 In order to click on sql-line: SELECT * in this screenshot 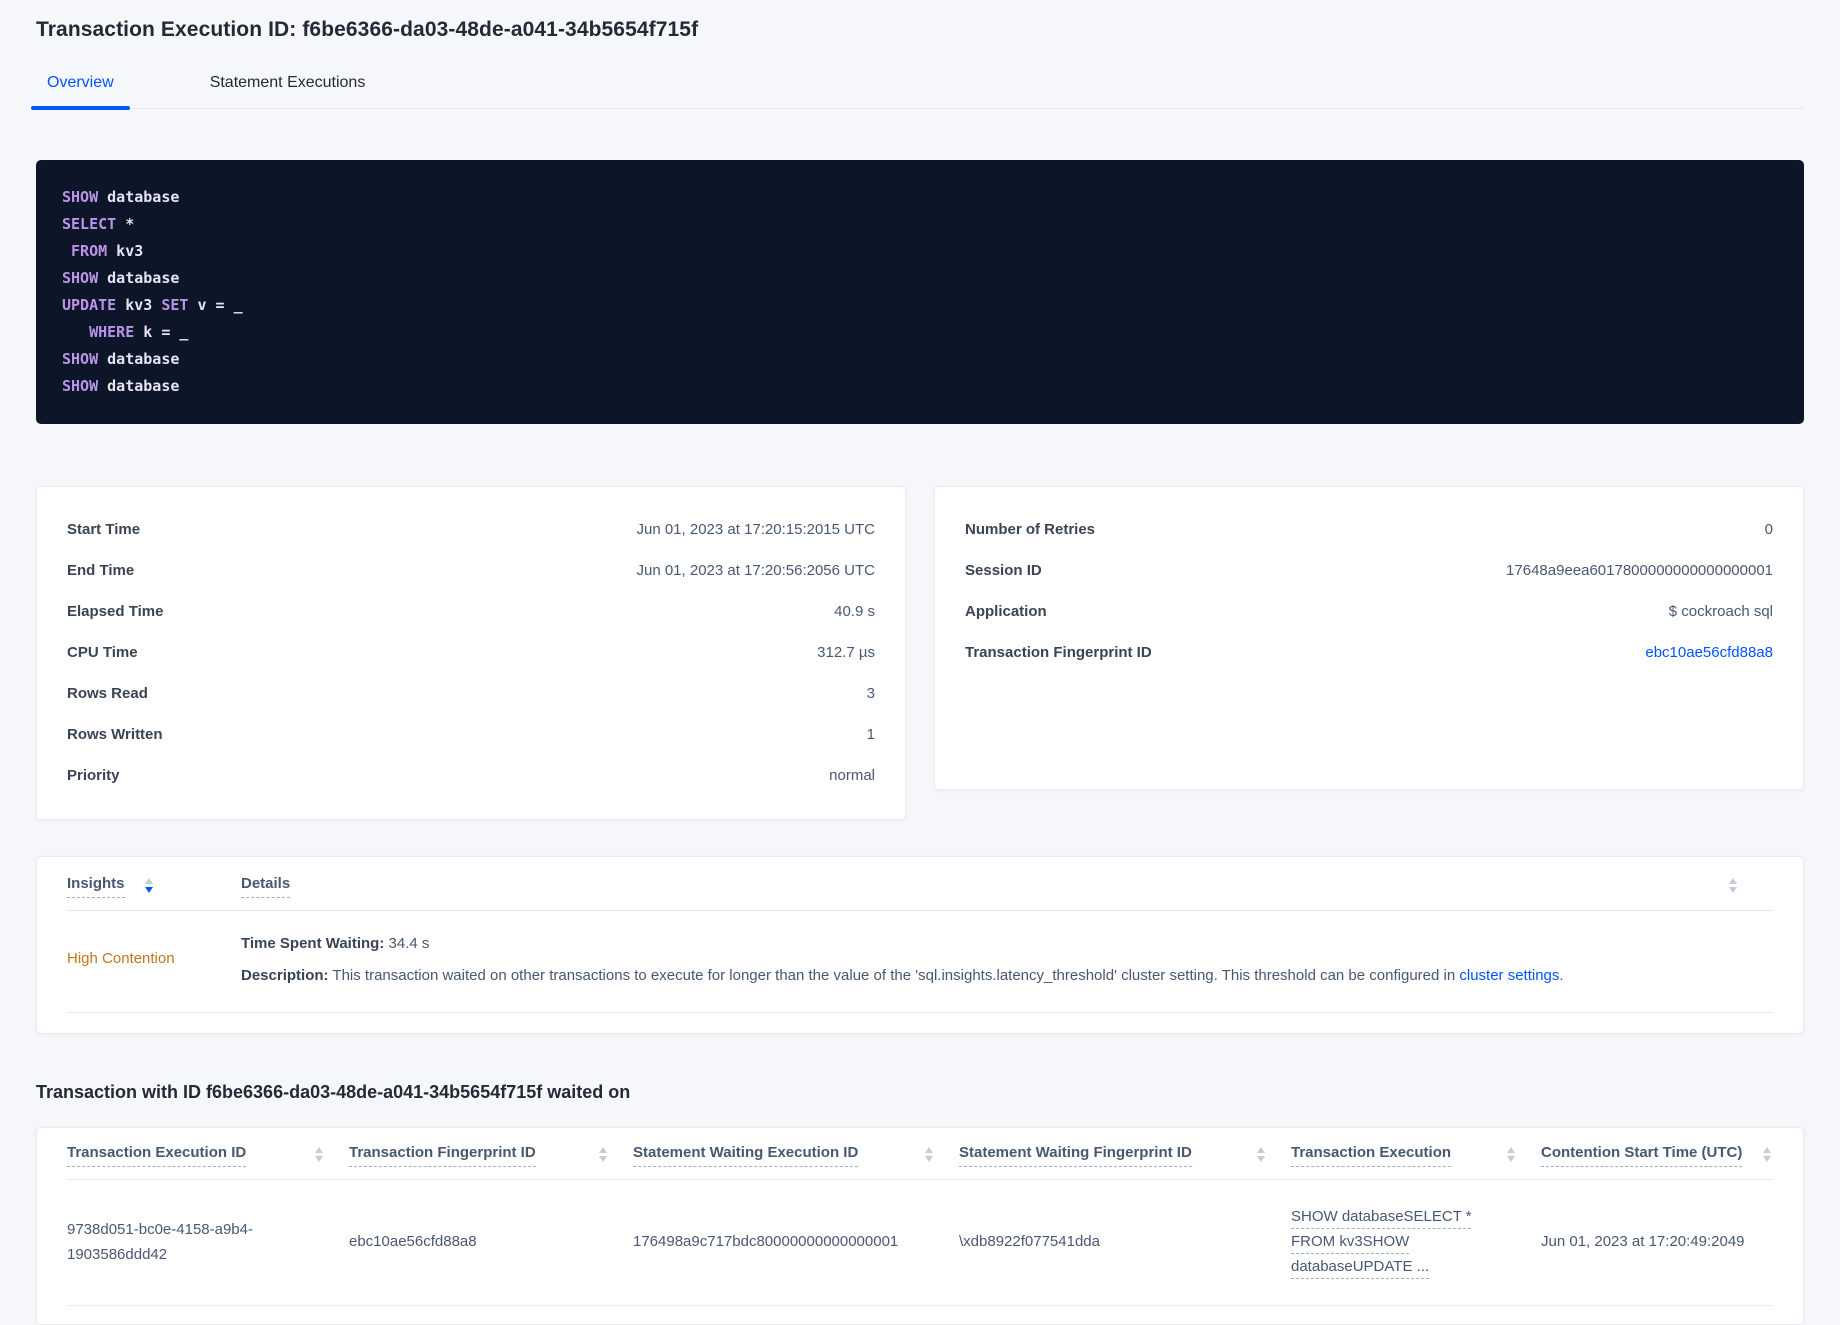, I will do `click(98, 224)`.